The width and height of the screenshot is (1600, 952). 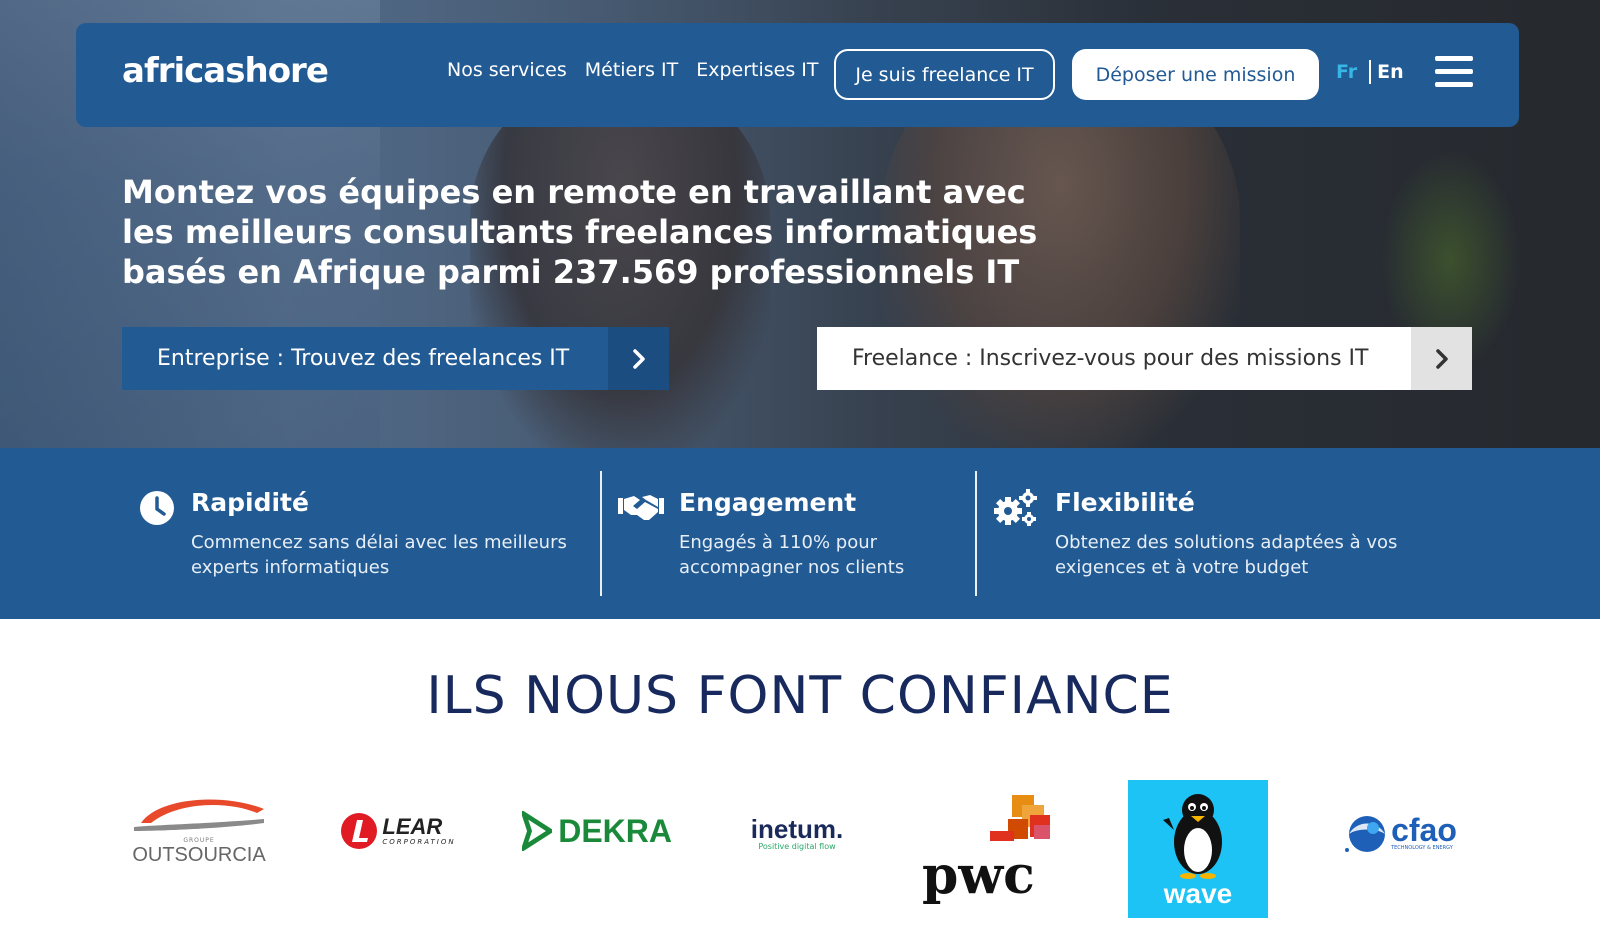 What do you see at coordinates (757, 70) in the screenshot?
I see `nav-link-expertises: Expertises IT` at bounding box center [757, 70].